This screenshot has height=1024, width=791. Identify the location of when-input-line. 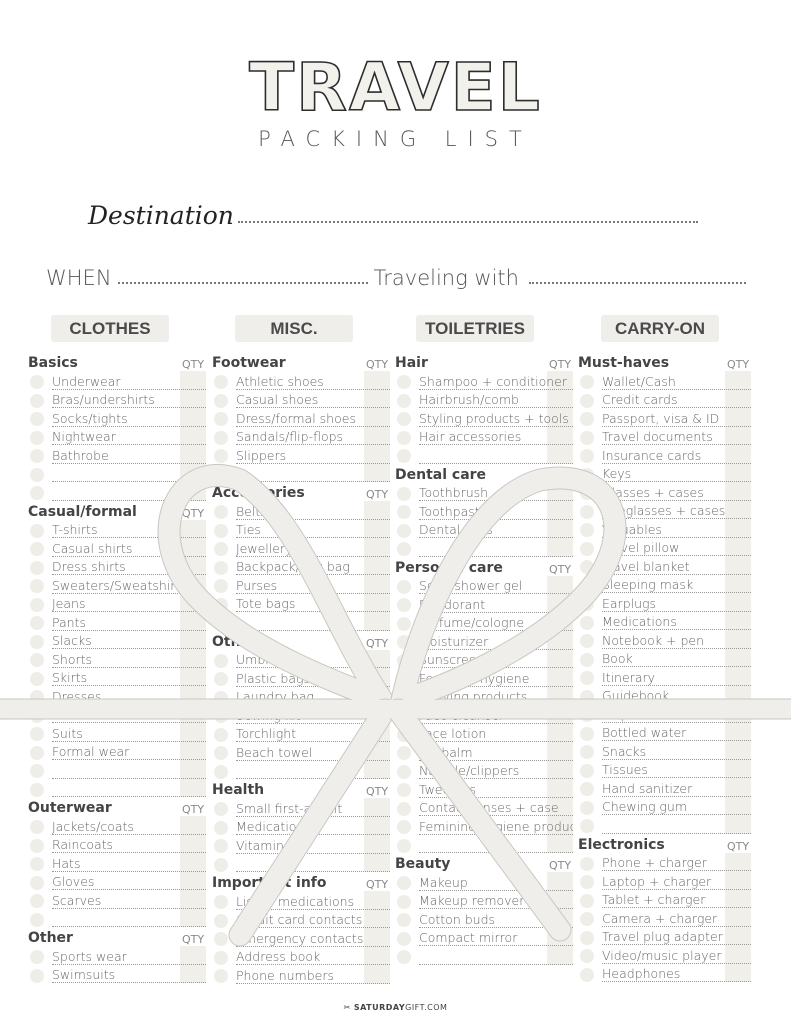
(242, 283).